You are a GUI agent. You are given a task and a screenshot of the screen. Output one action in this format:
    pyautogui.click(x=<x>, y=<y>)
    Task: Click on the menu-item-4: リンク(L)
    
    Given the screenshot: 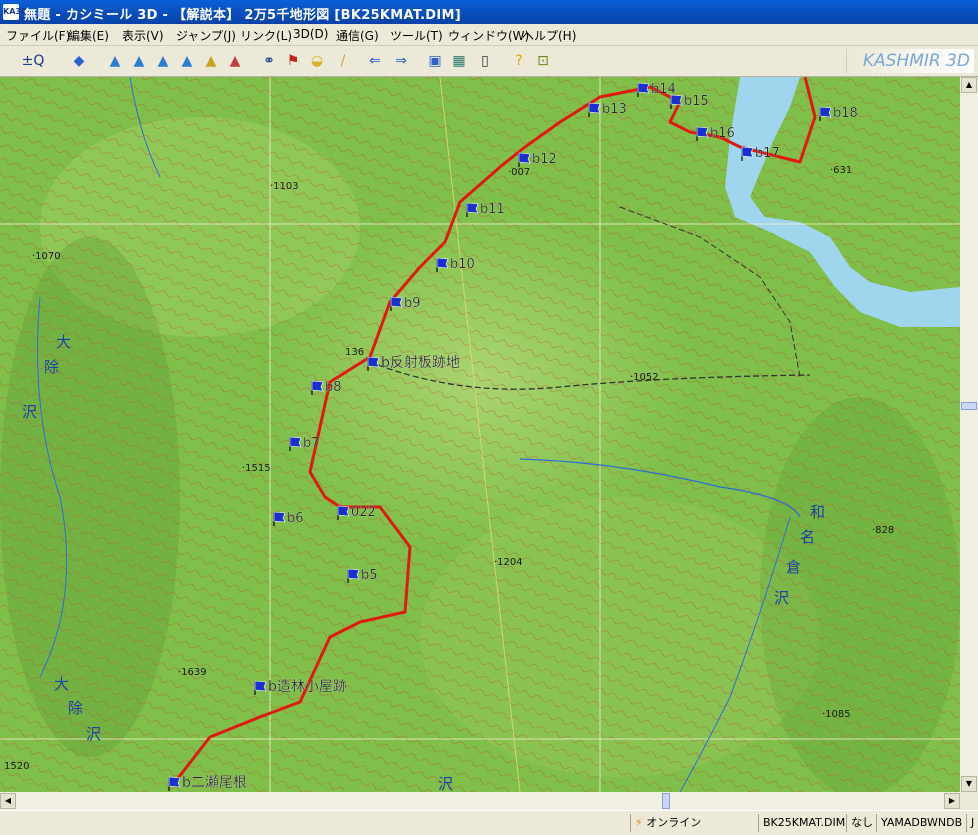 What is the action you would take?
    pyautogui.click(x=266, y=35)
    